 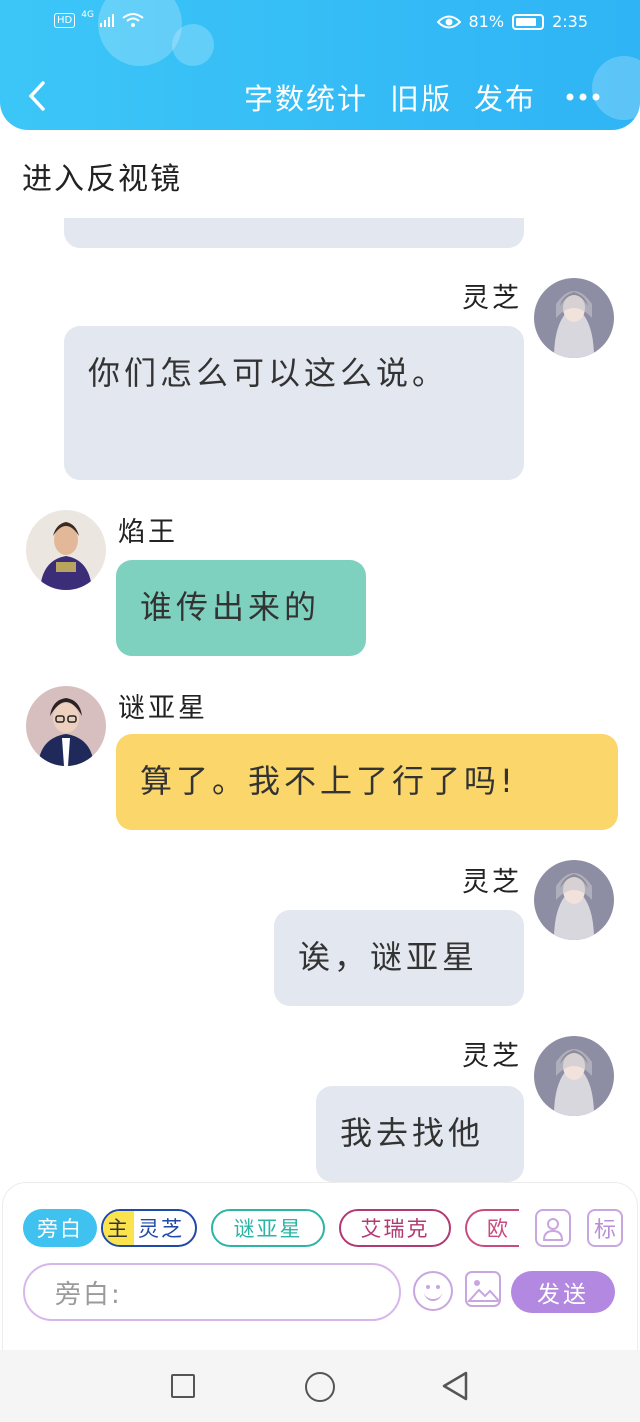 I want to click on signal-icon, so click(x=106, y=20).